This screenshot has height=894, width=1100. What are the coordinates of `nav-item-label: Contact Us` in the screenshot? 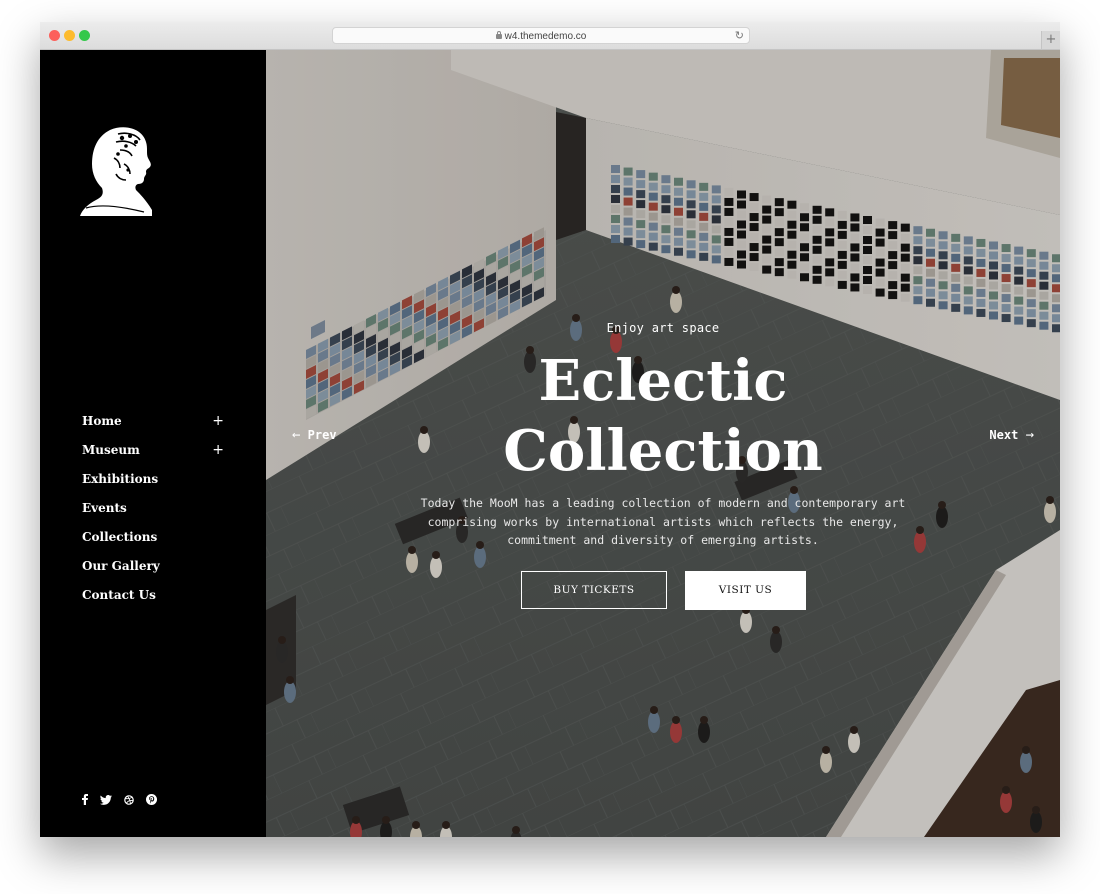 It's located at (119, 594).